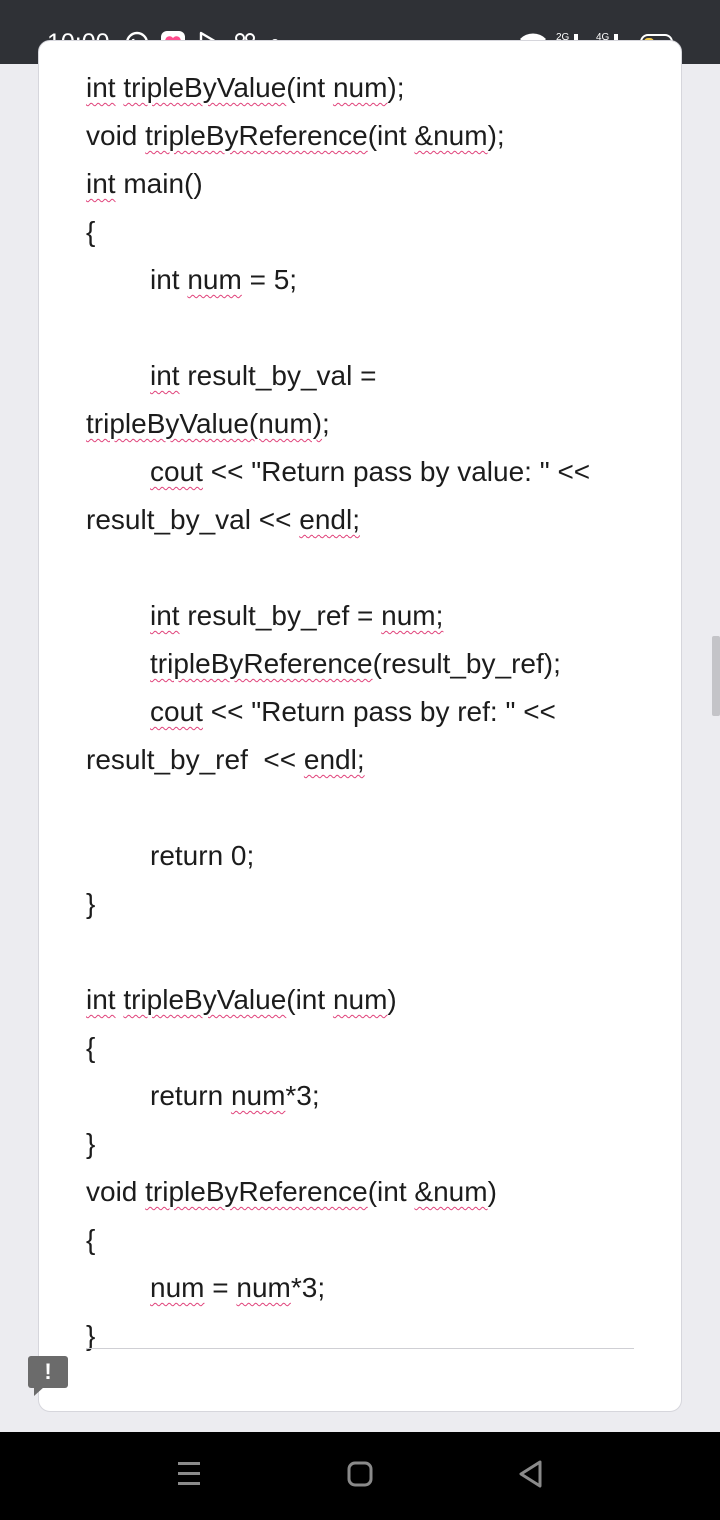  What do you see at coordinates (396, 471) in the screenshot?
I see `code-text: << "Return pass by value: " <<` at bounding box center [396, 471].